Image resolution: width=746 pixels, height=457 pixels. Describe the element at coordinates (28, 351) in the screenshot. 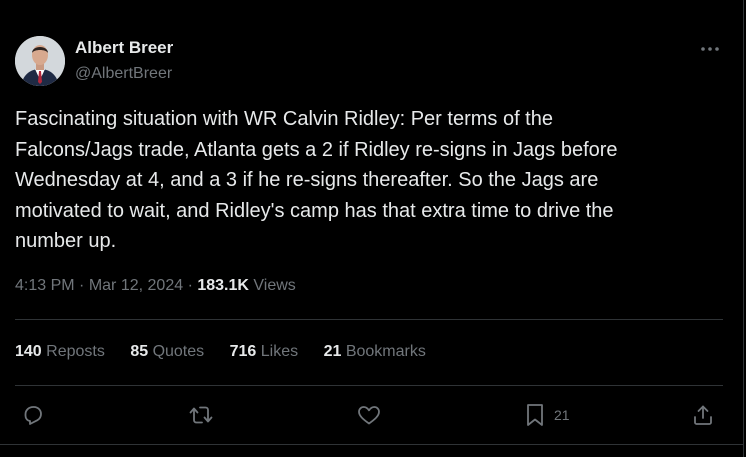

I see `reposts-count: 140` at that location.